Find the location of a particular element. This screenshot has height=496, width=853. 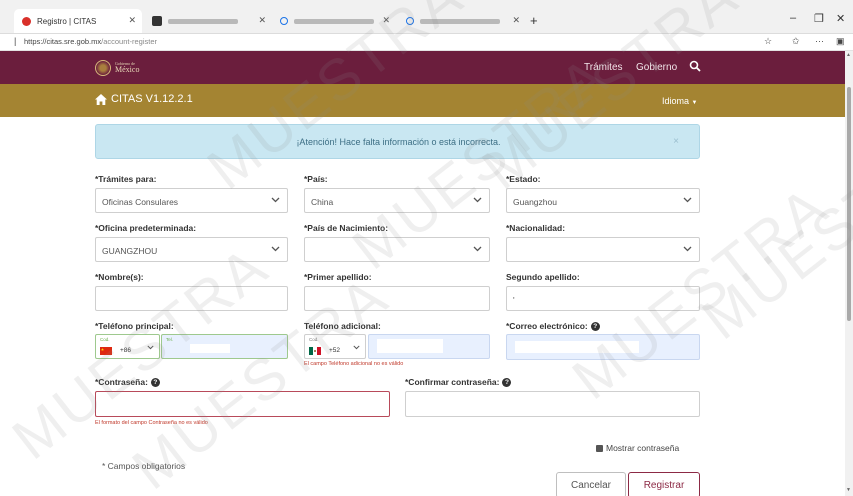

scroll-thumb is located at coordinates (849, 204).